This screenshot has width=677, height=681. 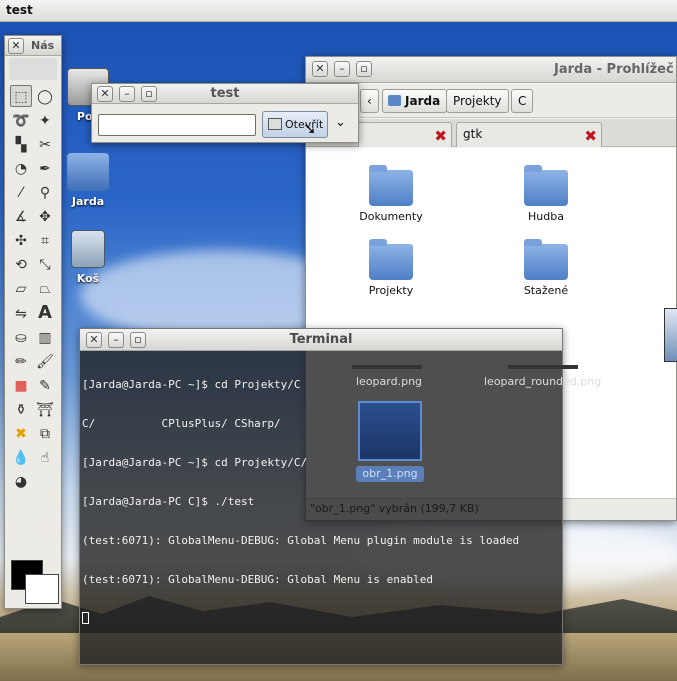 What do you see at coordinates (338, 11) in the screenshot?
I see `top-panel: test` at bounding box center [338, 11].